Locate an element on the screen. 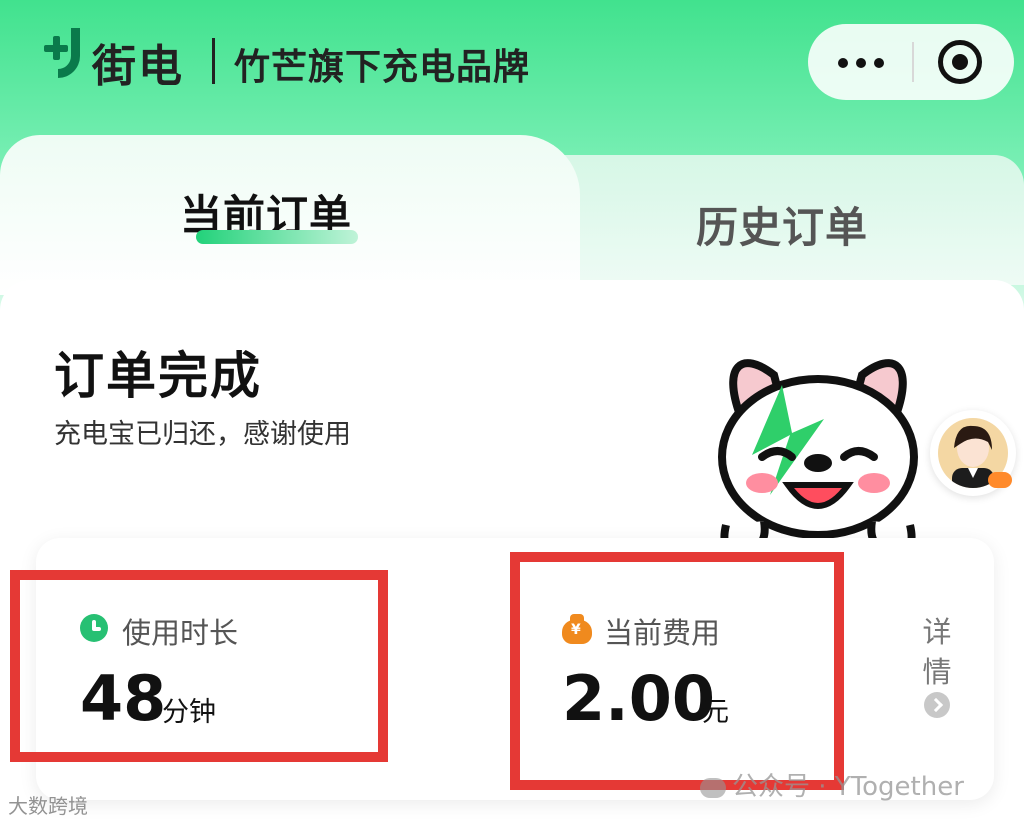 Image resolution: width=1024 pixels, height=824 pixels. brand-divider is located at coordinates (213, 61).